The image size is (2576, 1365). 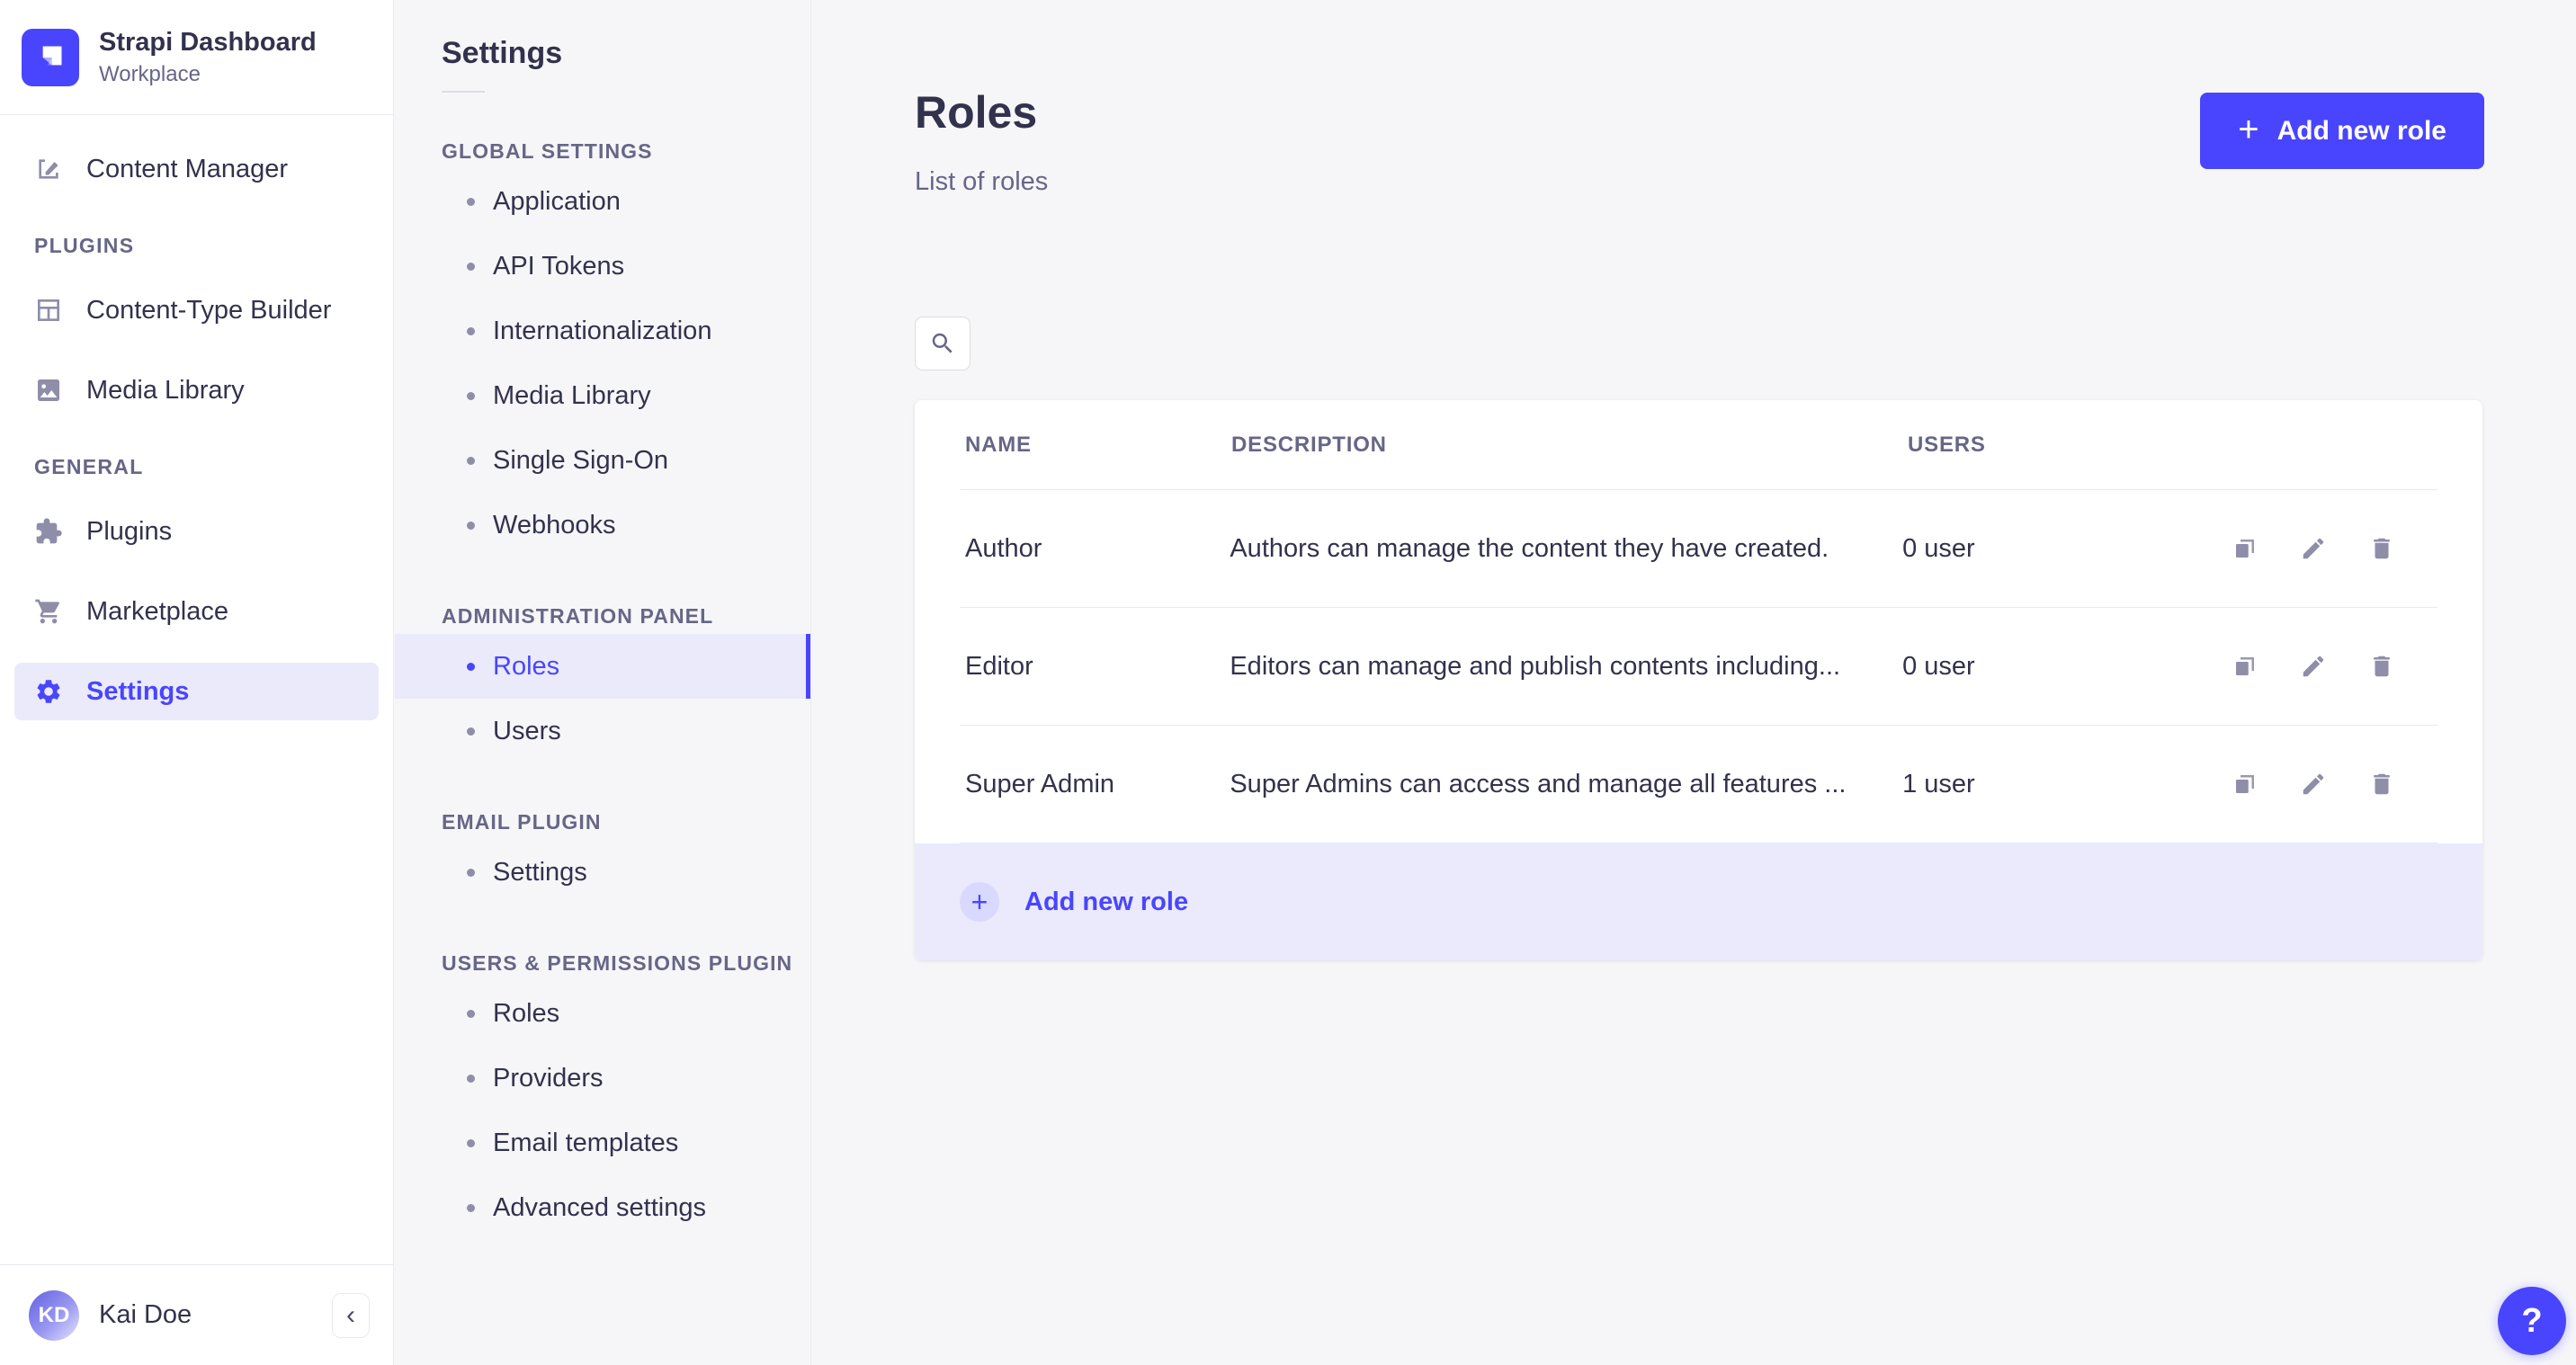 What do you see at coordinates (999, 666) in the screenshot?
I see `role-name: Editor` at bounding box center [999, 666].